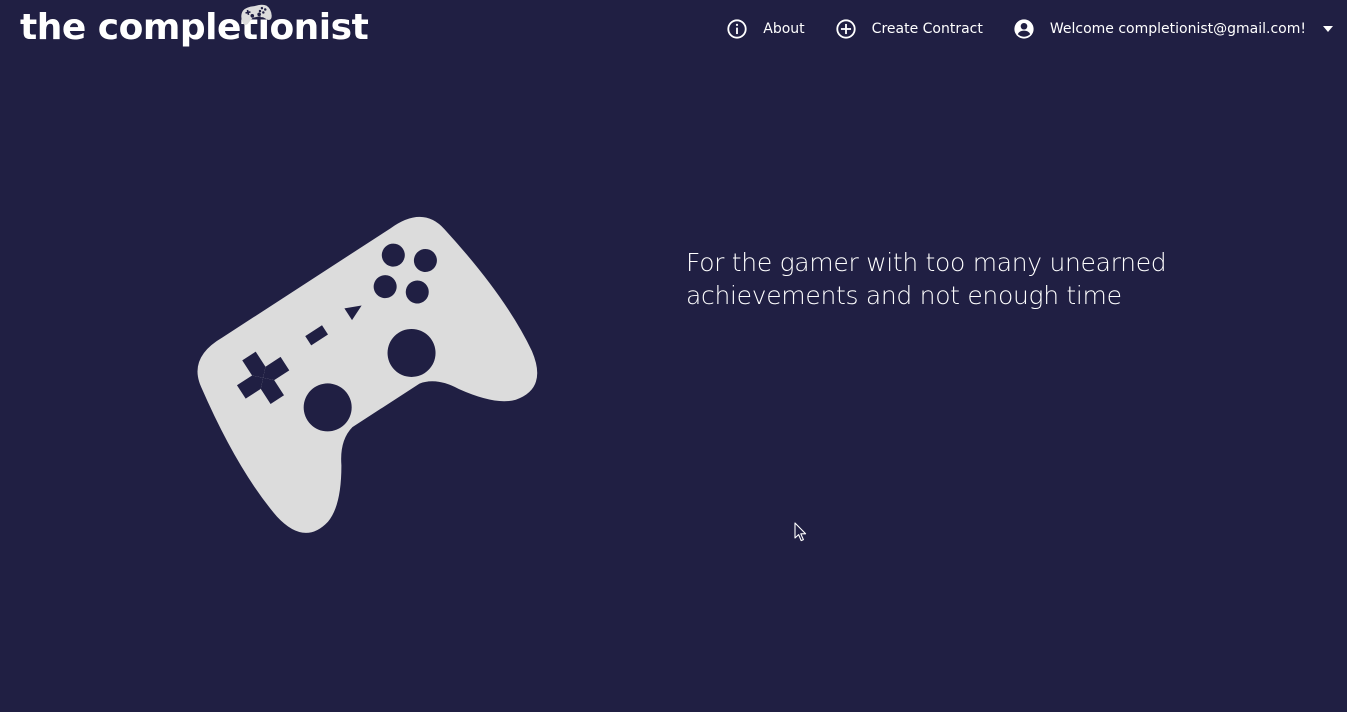  I want to click on account-circle-icon, so click(1024, 29).